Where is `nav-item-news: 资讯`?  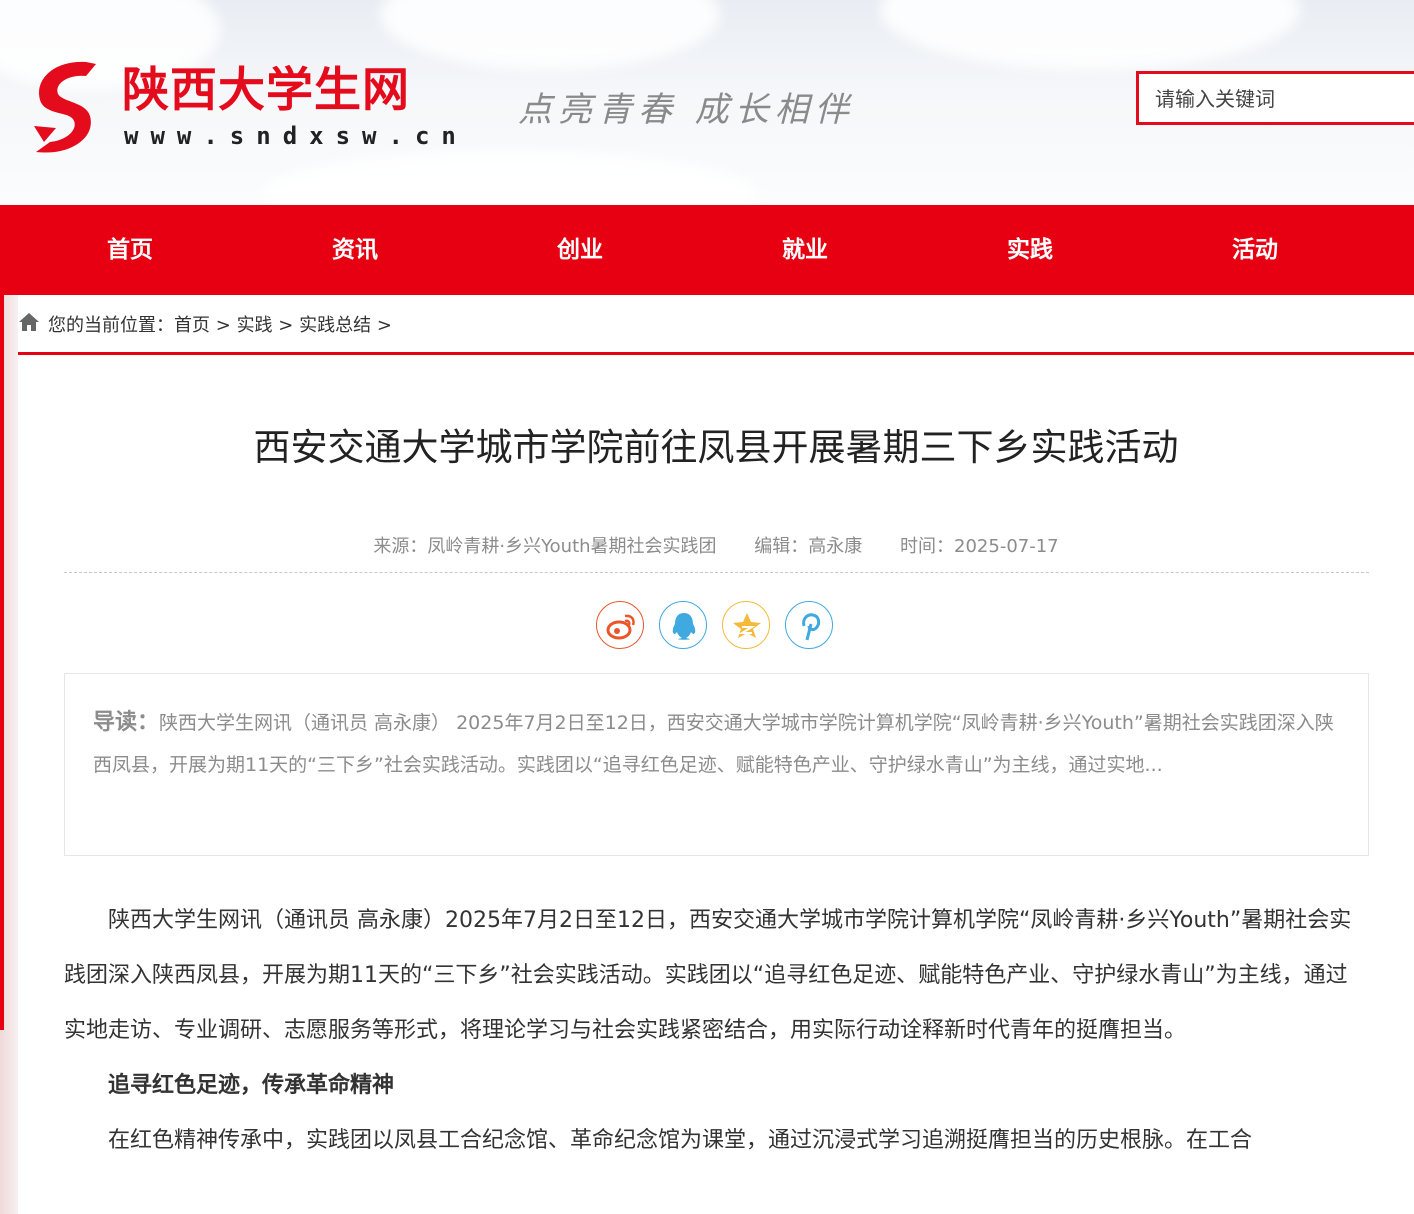 nav-item-news: 资讯 is located at coordinates (355, 250).